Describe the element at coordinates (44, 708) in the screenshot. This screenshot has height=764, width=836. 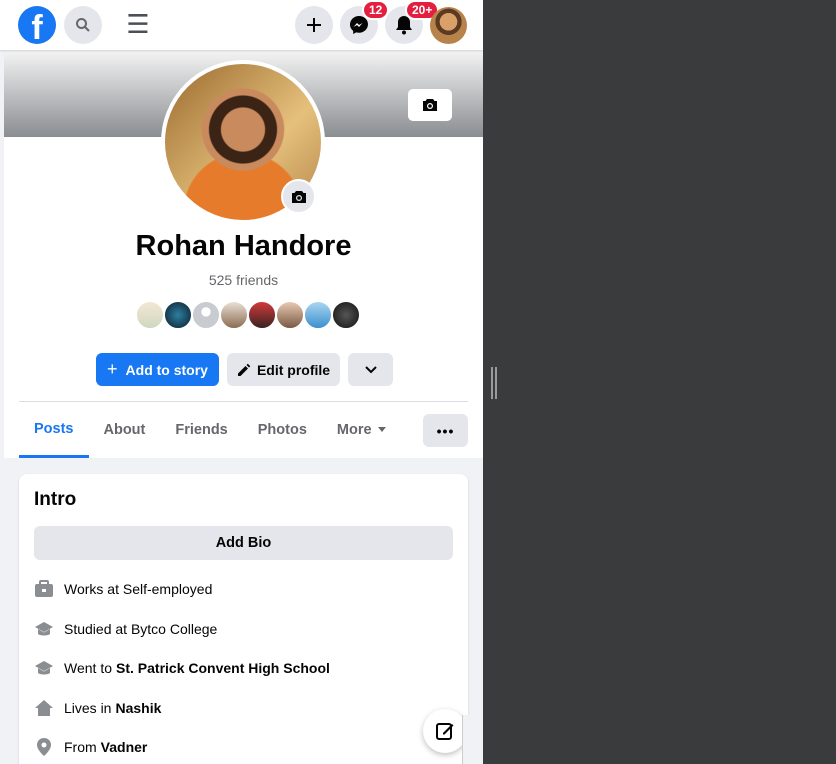
I see `home-icon` at that location.